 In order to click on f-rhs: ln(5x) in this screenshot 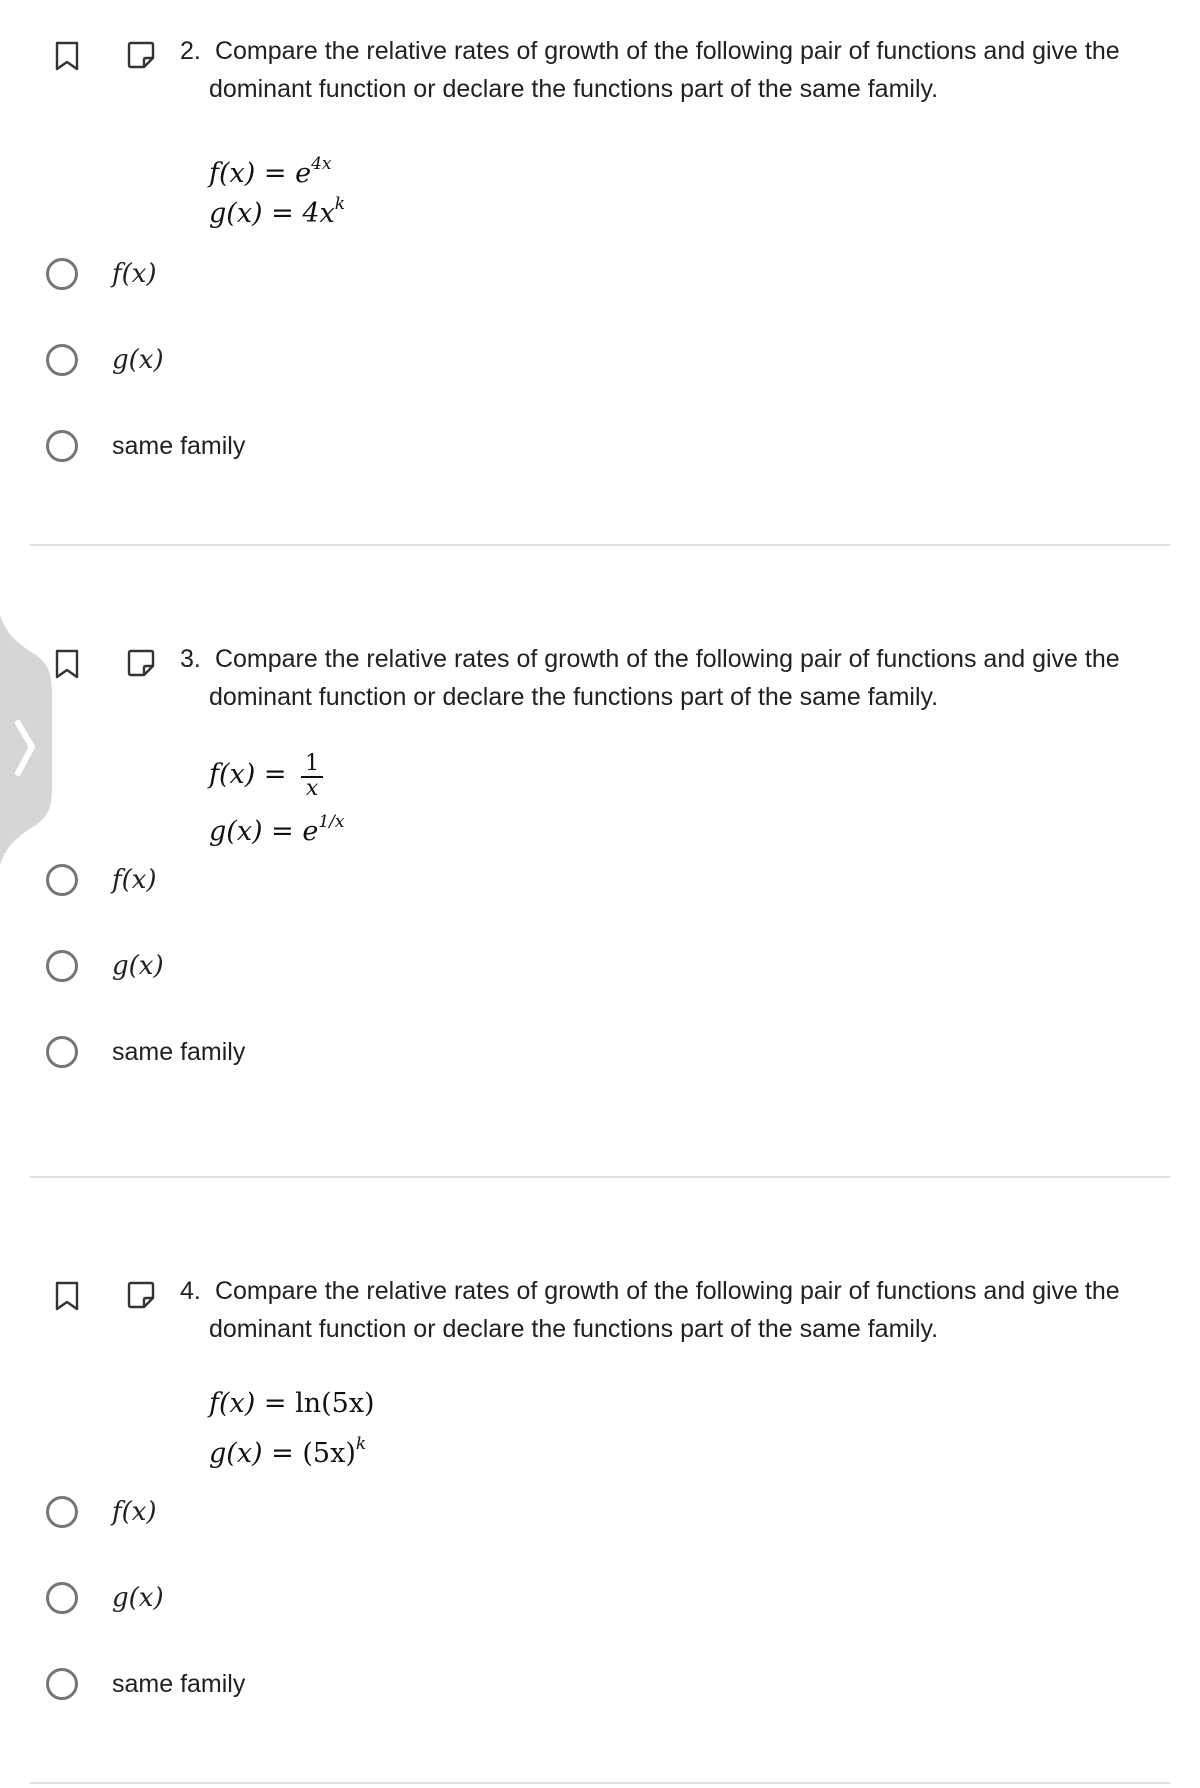, I will do `click(335, 1403)`.